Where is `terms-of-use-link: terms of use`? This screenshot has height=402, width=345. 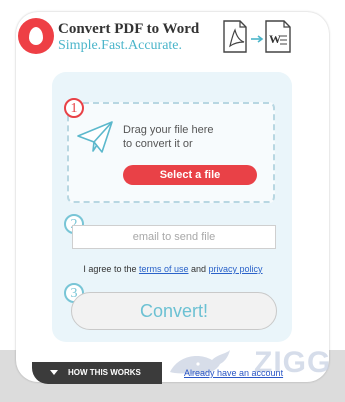 terms-of-use-link: terms of use is located at coordinates (164, 269).